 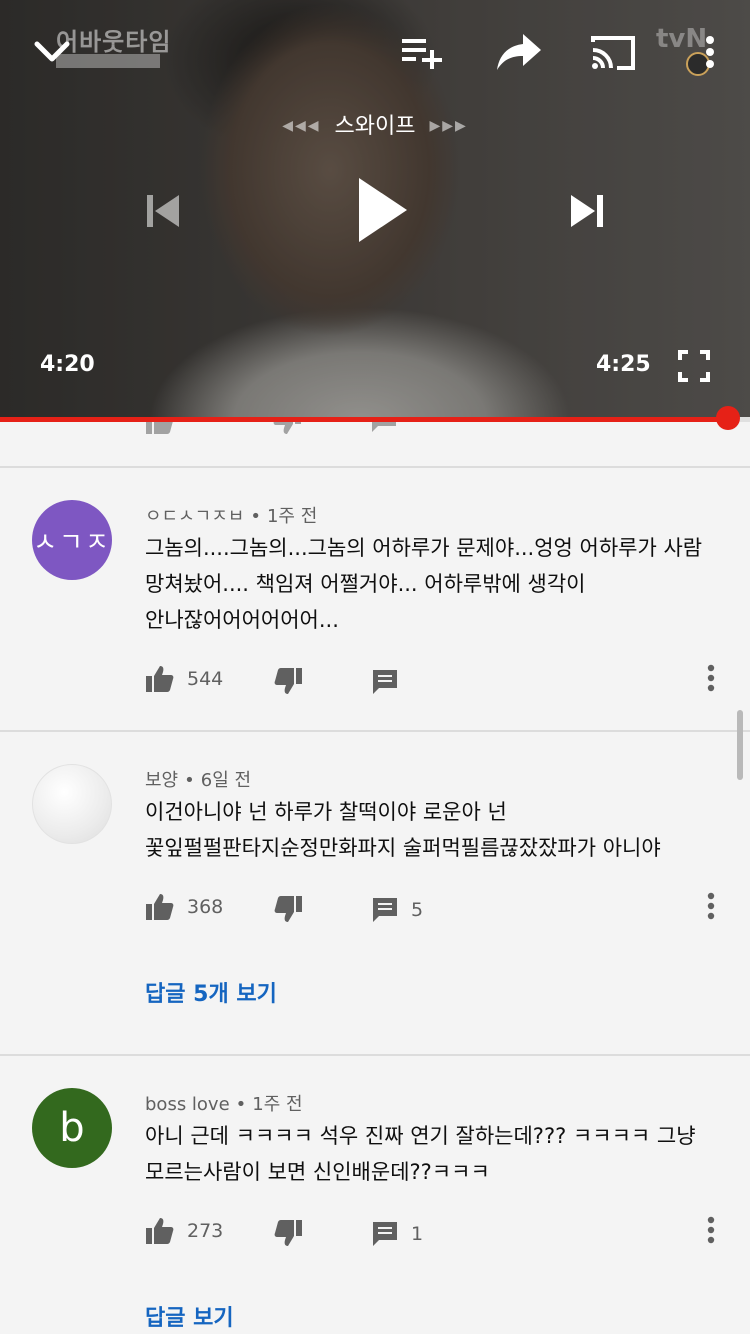 I want to click on video-duration: 4:25, so click(x=623, y=364).